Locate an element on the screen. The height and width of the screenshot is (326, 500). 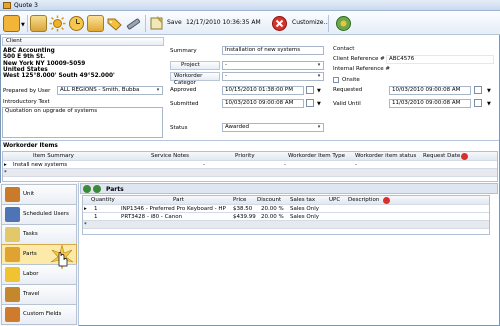
intro-text-label: Introductory Text is located at coordinates (26, 102).